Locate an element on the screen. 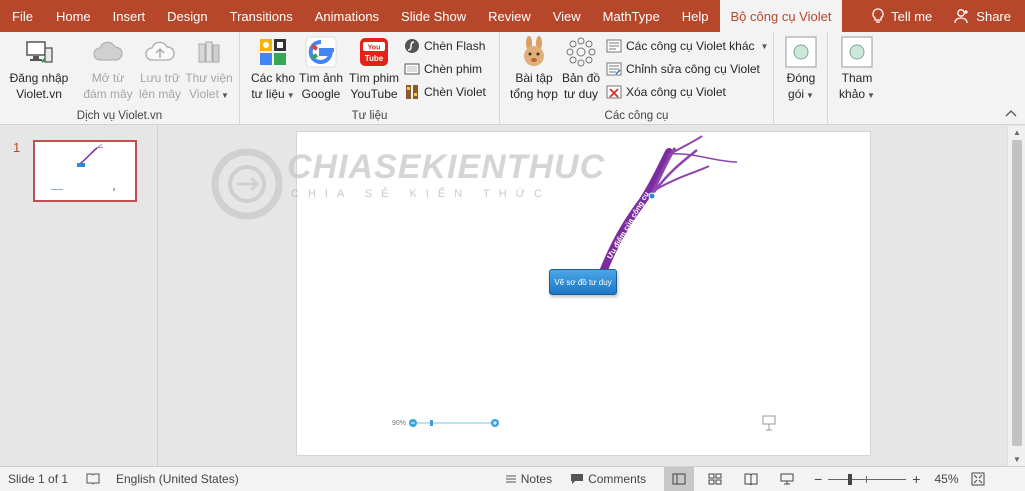 The width and height of the screenshot is (1025, 491). zoom-level: 45% is located at coordinates (946, 479).